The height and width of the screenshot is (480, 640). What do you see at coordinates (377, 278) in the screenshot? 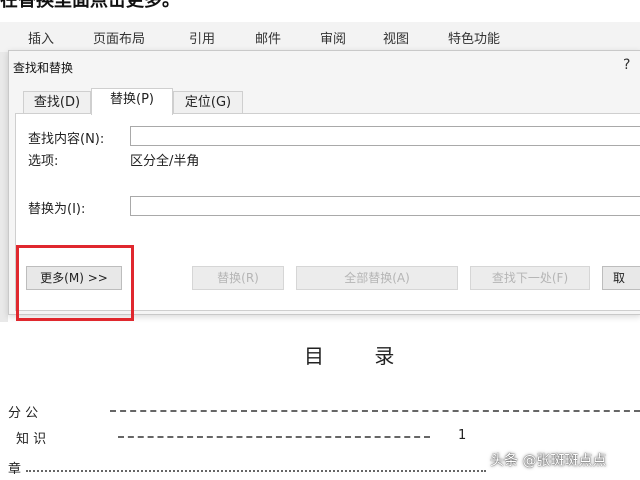
I see `replace-all-button: 全部替换(A)` at bounding box center [377, 278].